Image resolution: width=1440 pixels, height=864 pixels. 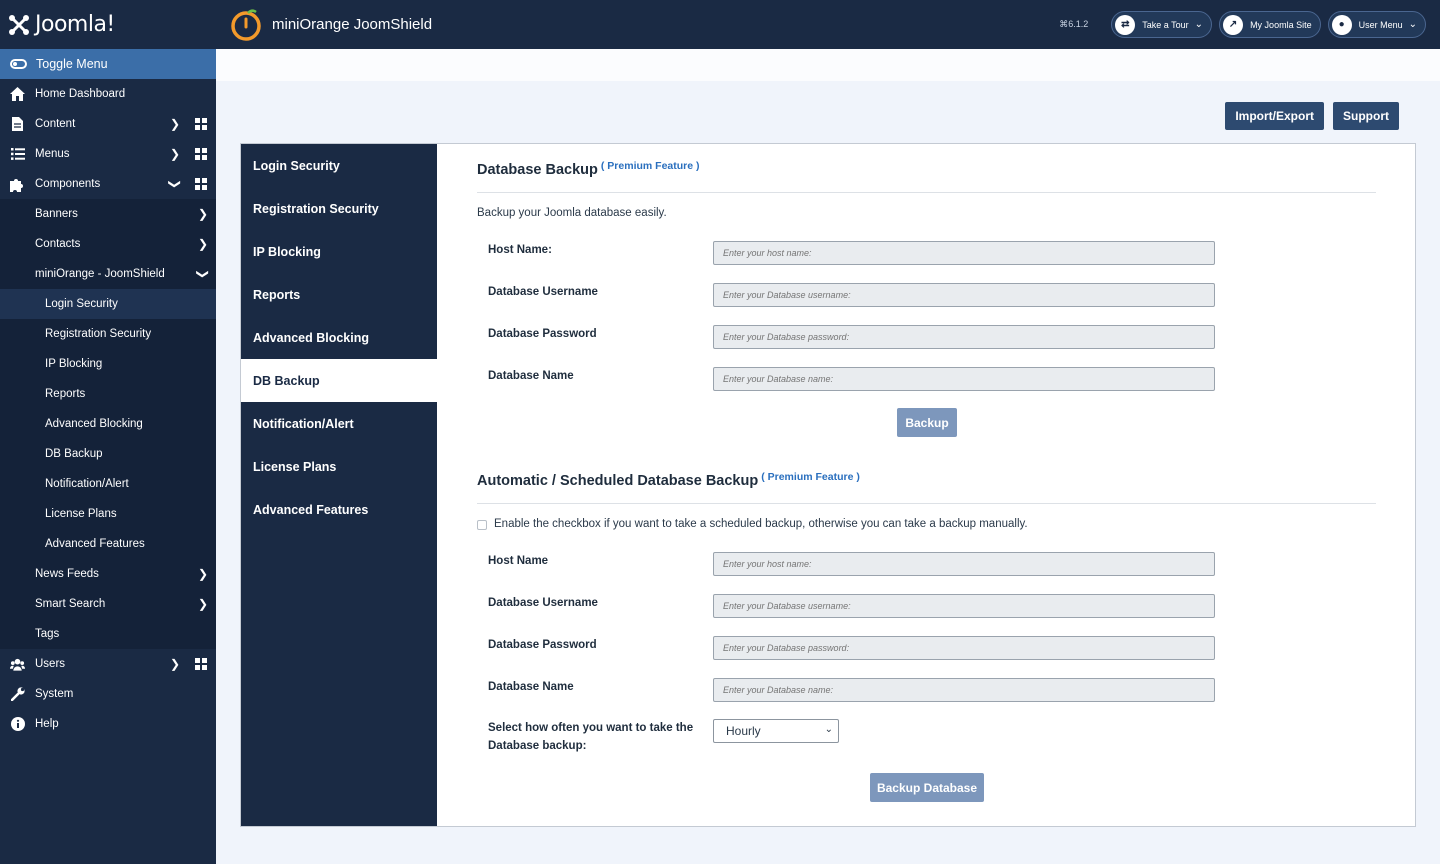 I want to click on frequency-select: Hourly ⌄, so click(x=776, y=731).